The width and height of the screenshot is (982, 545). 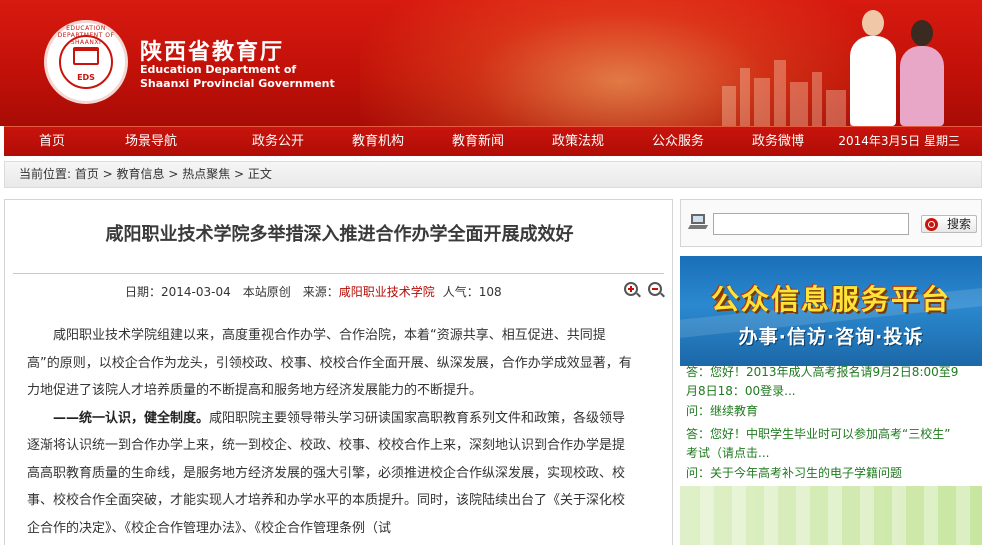 I want to click on emblem-label: EDS, so click(x=86, y=77).